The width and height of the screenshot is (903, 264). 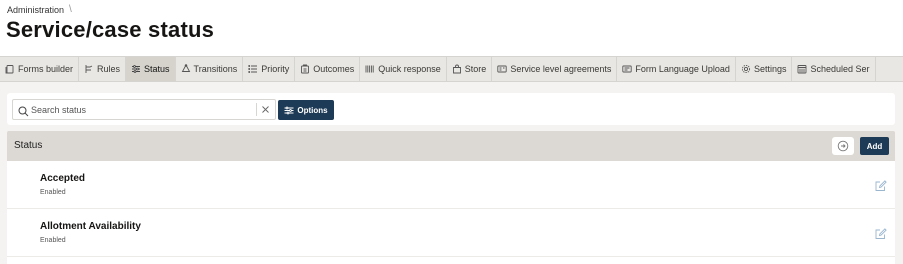 What do you see at coordinates (682, 69) in the screenshot?
I see `tab-label: Form Language Upload` at bounding box center [682, 69].